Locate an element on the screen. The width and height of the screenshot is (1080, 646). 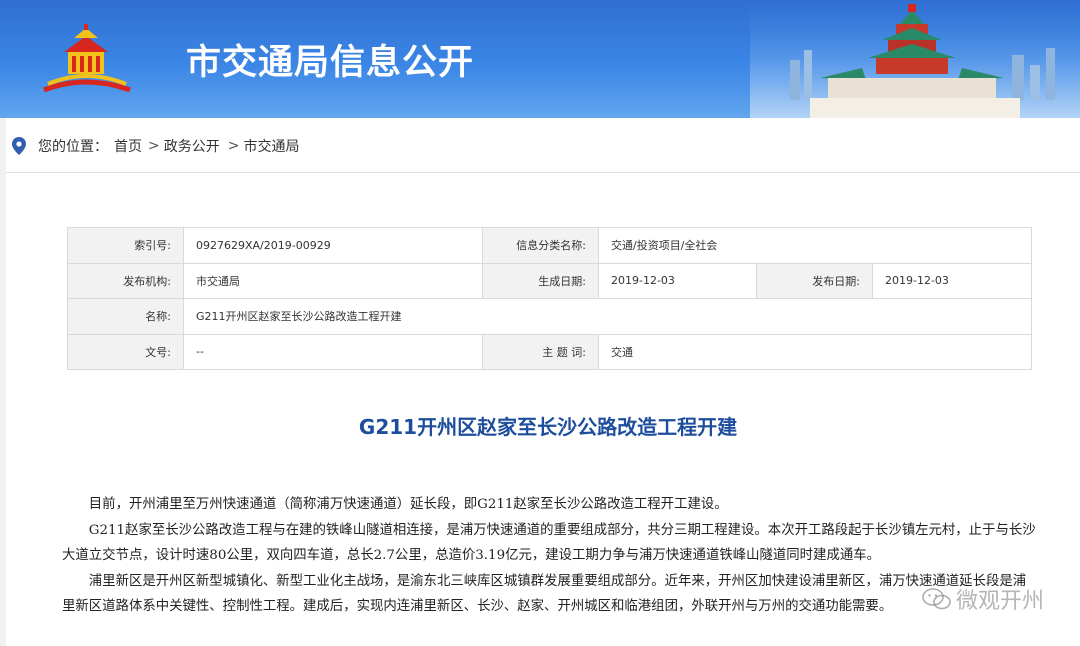
document-number-label: 文号: is located at coordinates (125, 351).